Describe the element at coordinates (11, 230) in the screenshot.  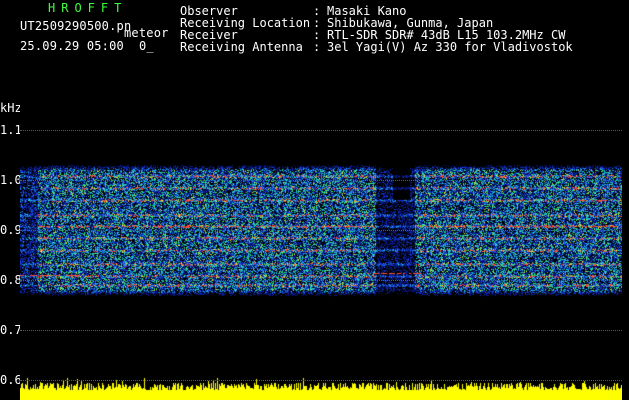
I see `frequency-tick: 0.9` at that location.